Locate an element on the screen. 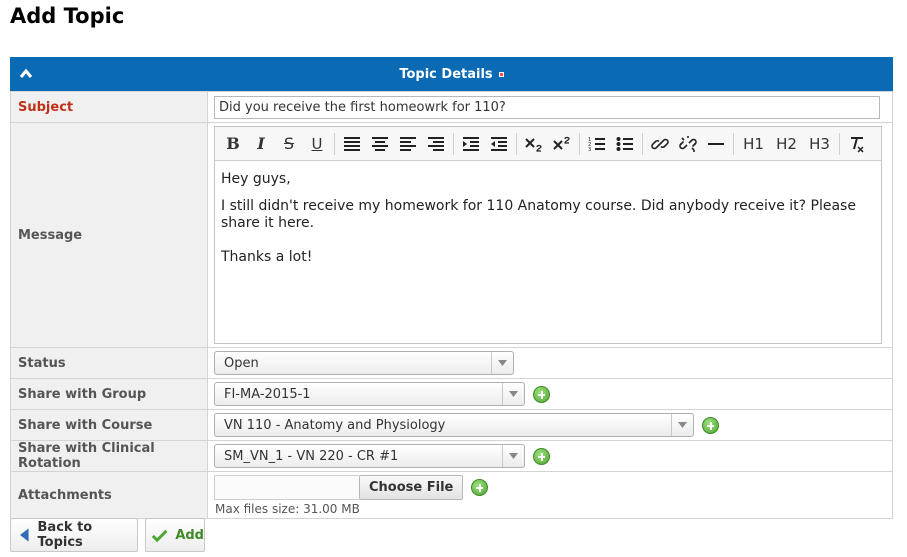  bold-button: B is located at coordinates (233, 144).